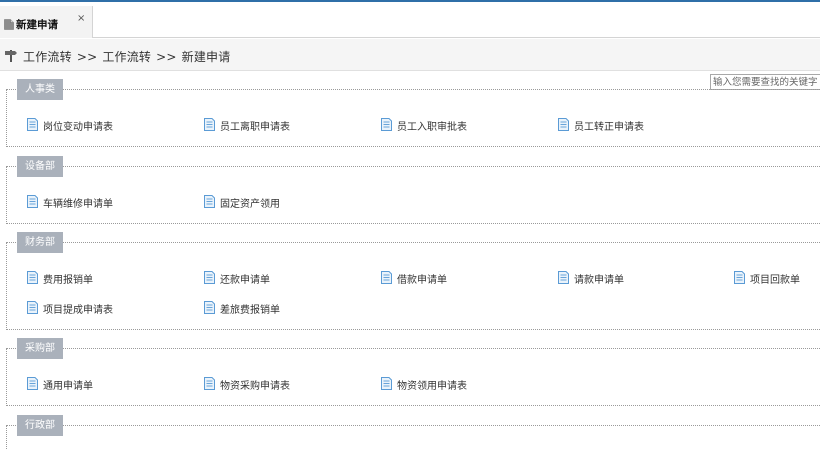 This screenshot has height=450, width=820. Describe the element at coordinates (250, 310) in the screenshot. I see `form-link-label: 差旅费报销单` at that location.